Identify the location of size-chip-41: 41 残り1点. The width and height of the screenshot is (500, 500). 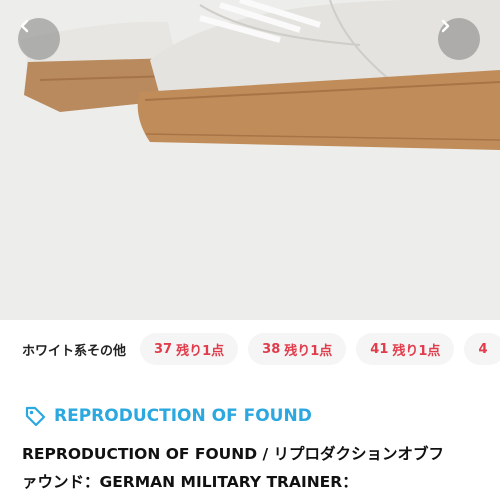
(405, 349).